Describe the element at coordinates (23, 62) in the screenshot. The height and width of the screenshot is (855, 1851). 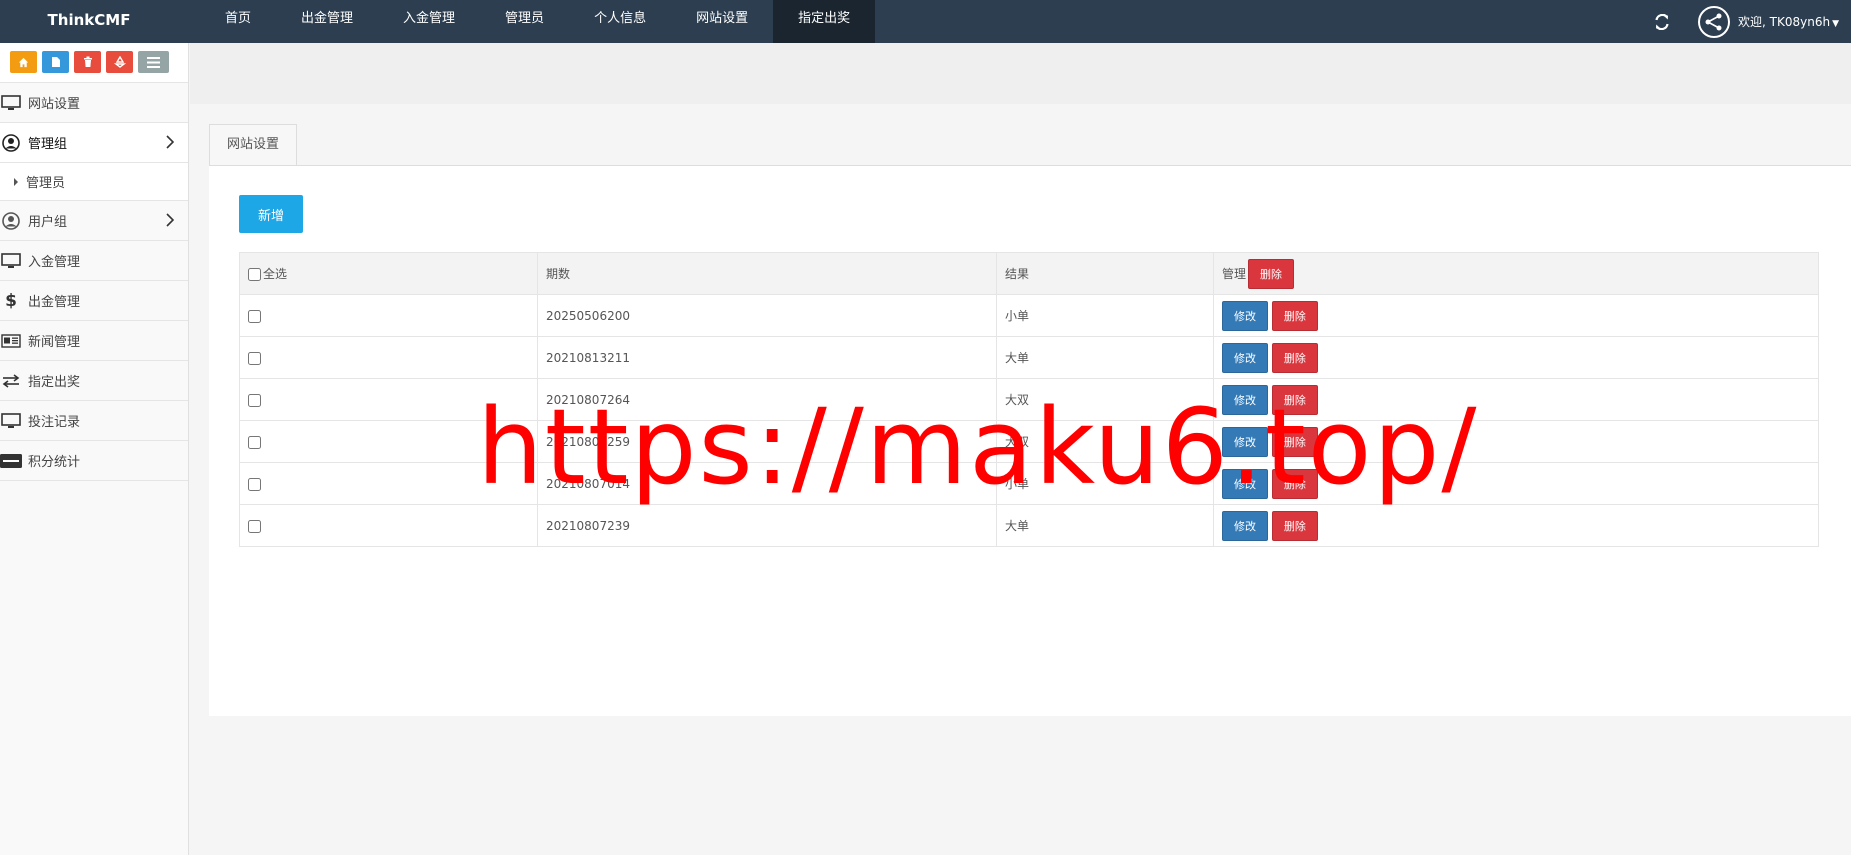
I see `home-icon` at that location.